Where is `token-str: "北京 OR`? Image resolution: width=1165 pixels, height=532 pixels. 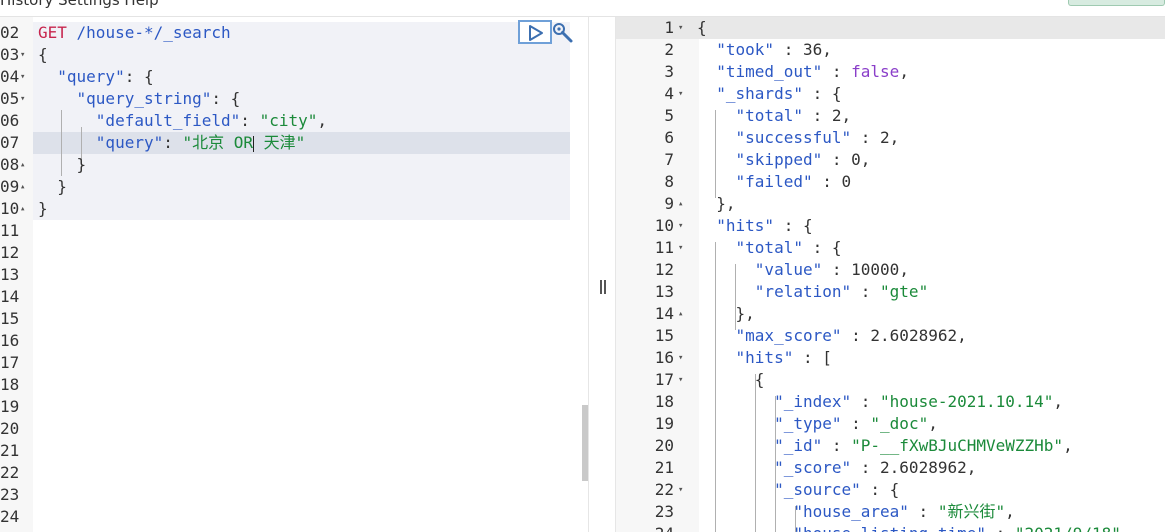
token-str: "北京 OR is located at coordinates (218, 142).